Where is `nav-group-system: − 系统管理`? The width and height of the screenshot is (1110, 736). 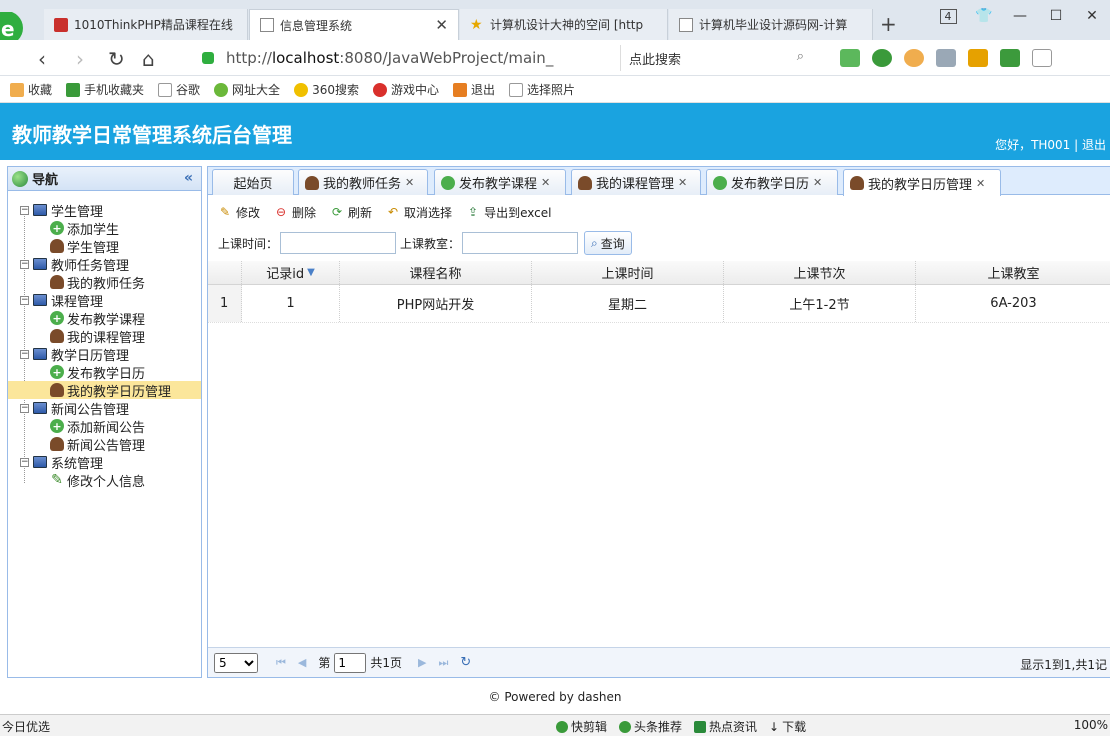 nav-group-system: − 系统管理 is located at coordinates (104, 462).